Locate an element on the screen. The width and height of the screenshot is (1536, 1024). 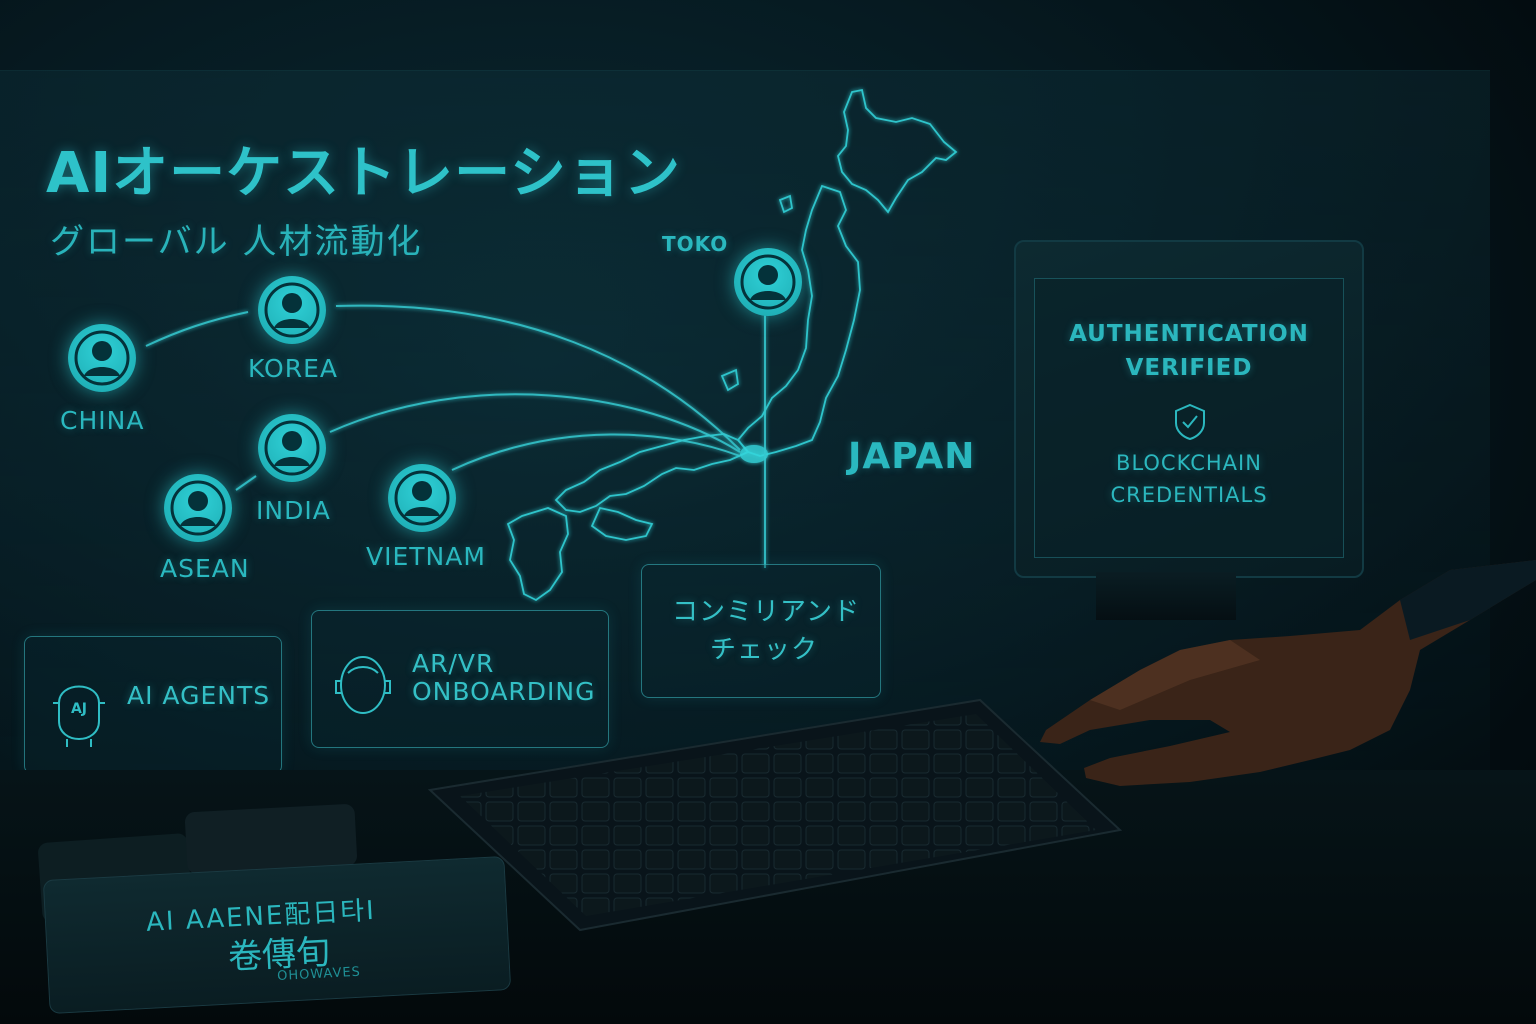
origin-node-china is located at coordinates (102, 358).